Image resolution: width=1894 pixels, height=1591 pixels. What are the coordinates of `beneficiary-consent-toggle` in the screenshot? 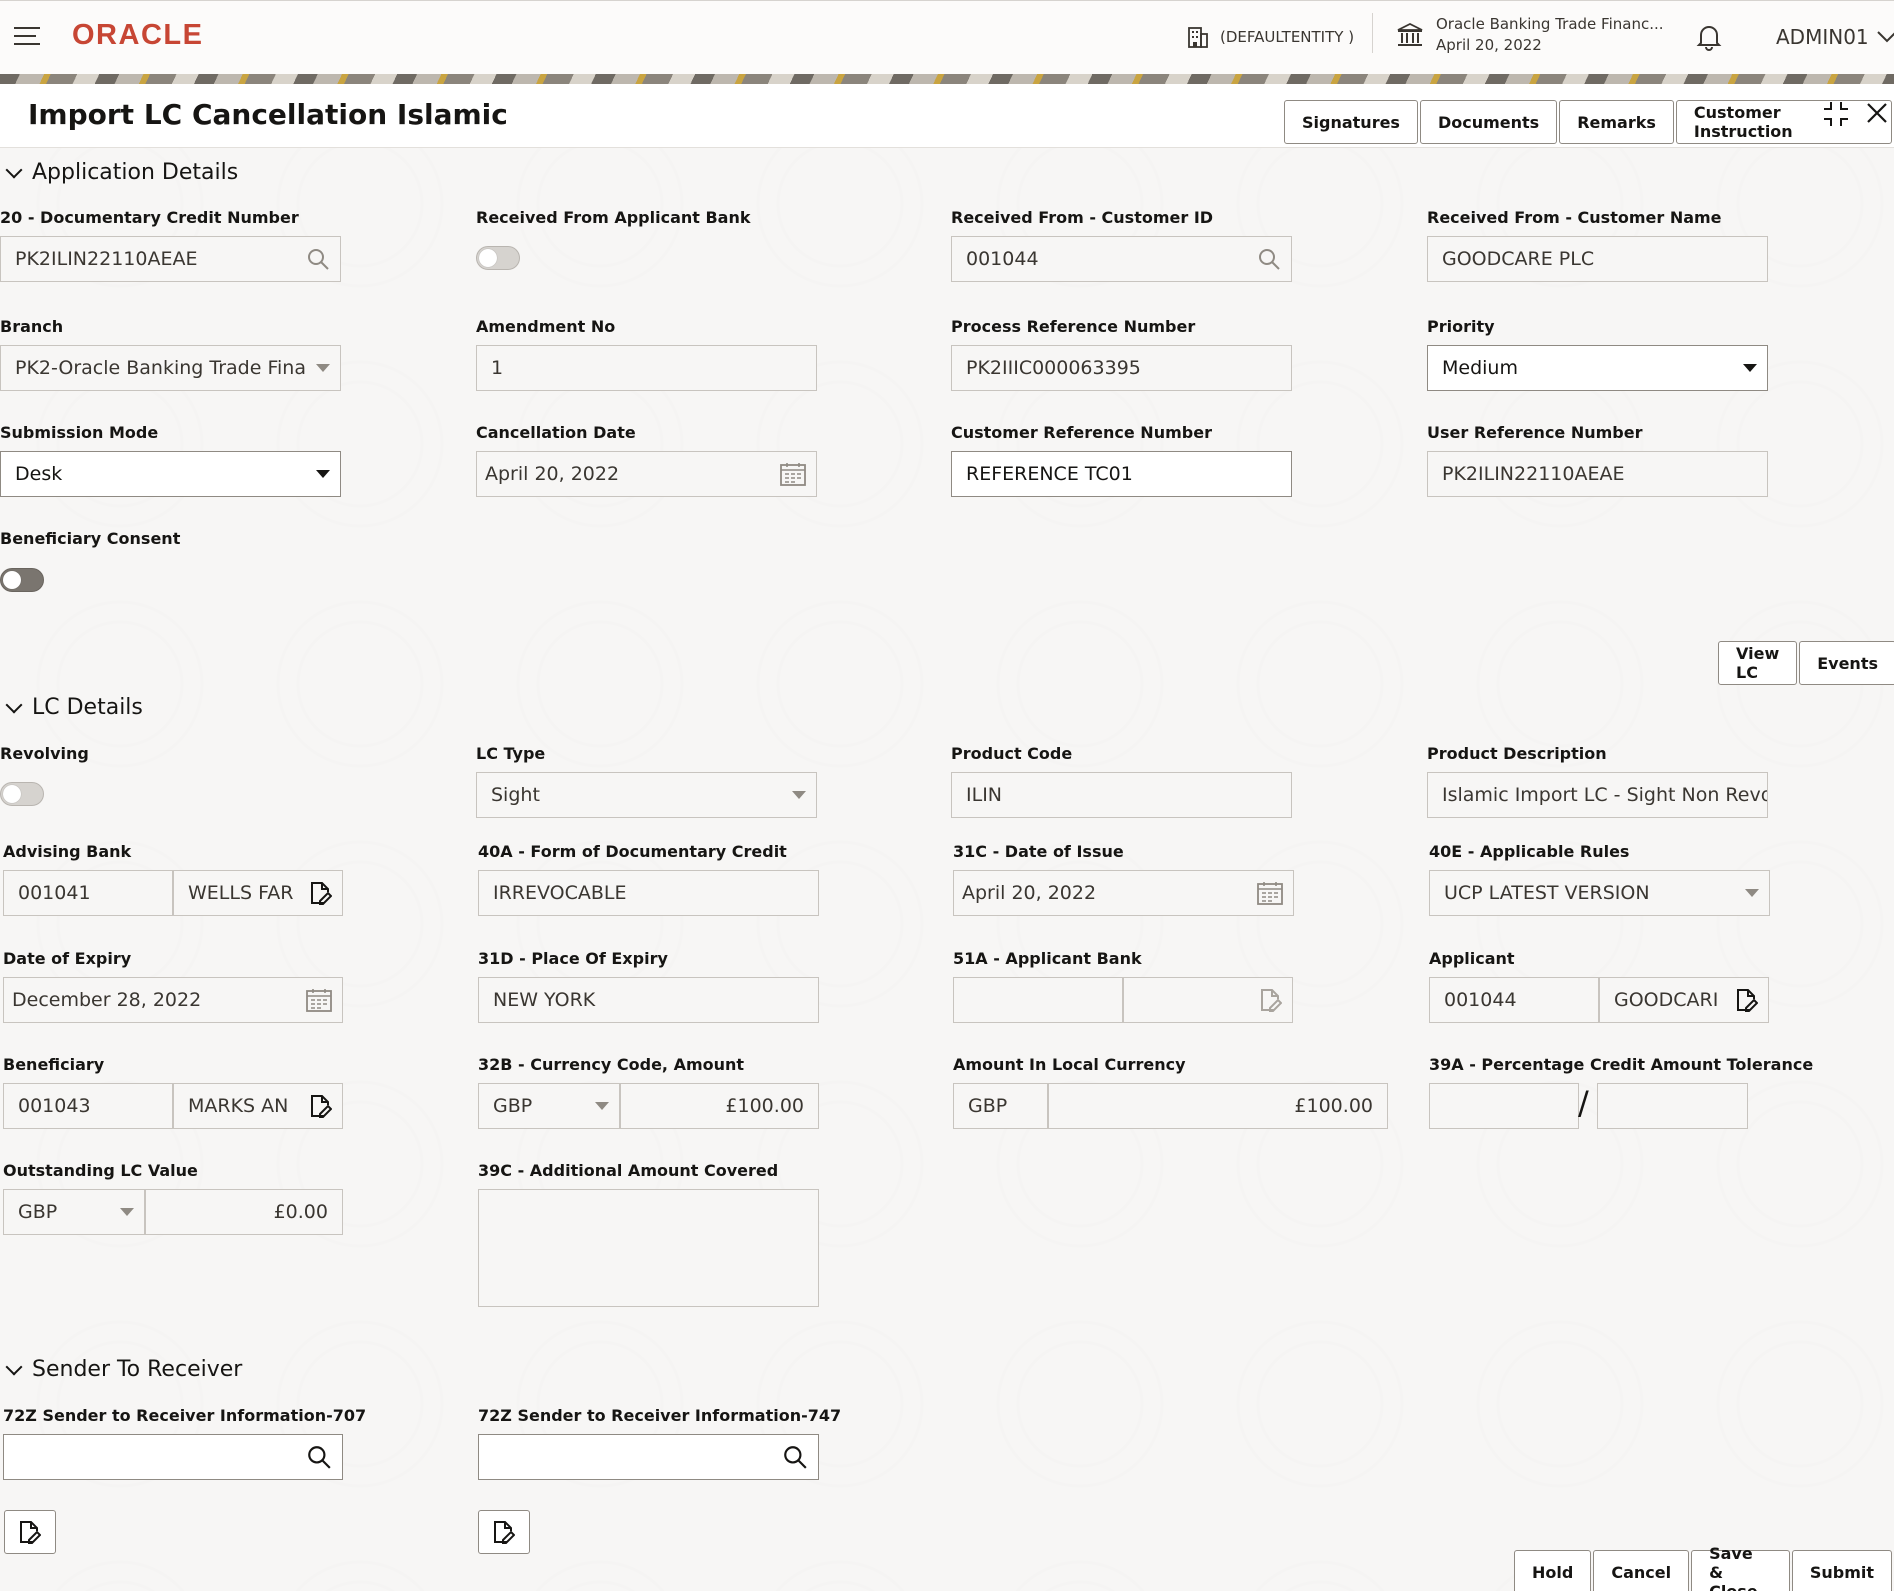 It's located at (22, 580).